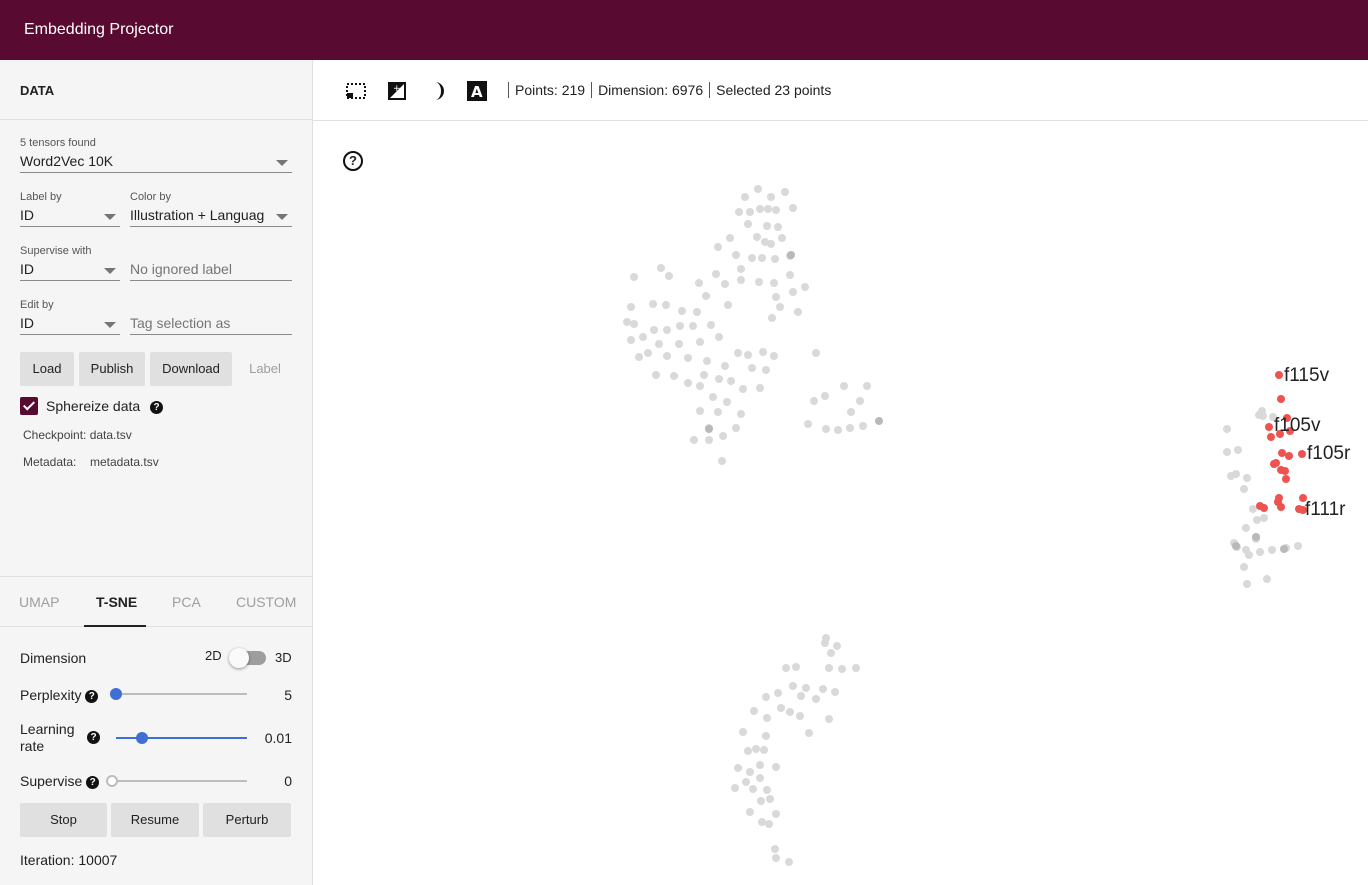 The height and width of the screenshot is (885, 1368). Describe the element at coordinates (265, 369) in the screenshot. I see `label-button: Label` at that location.